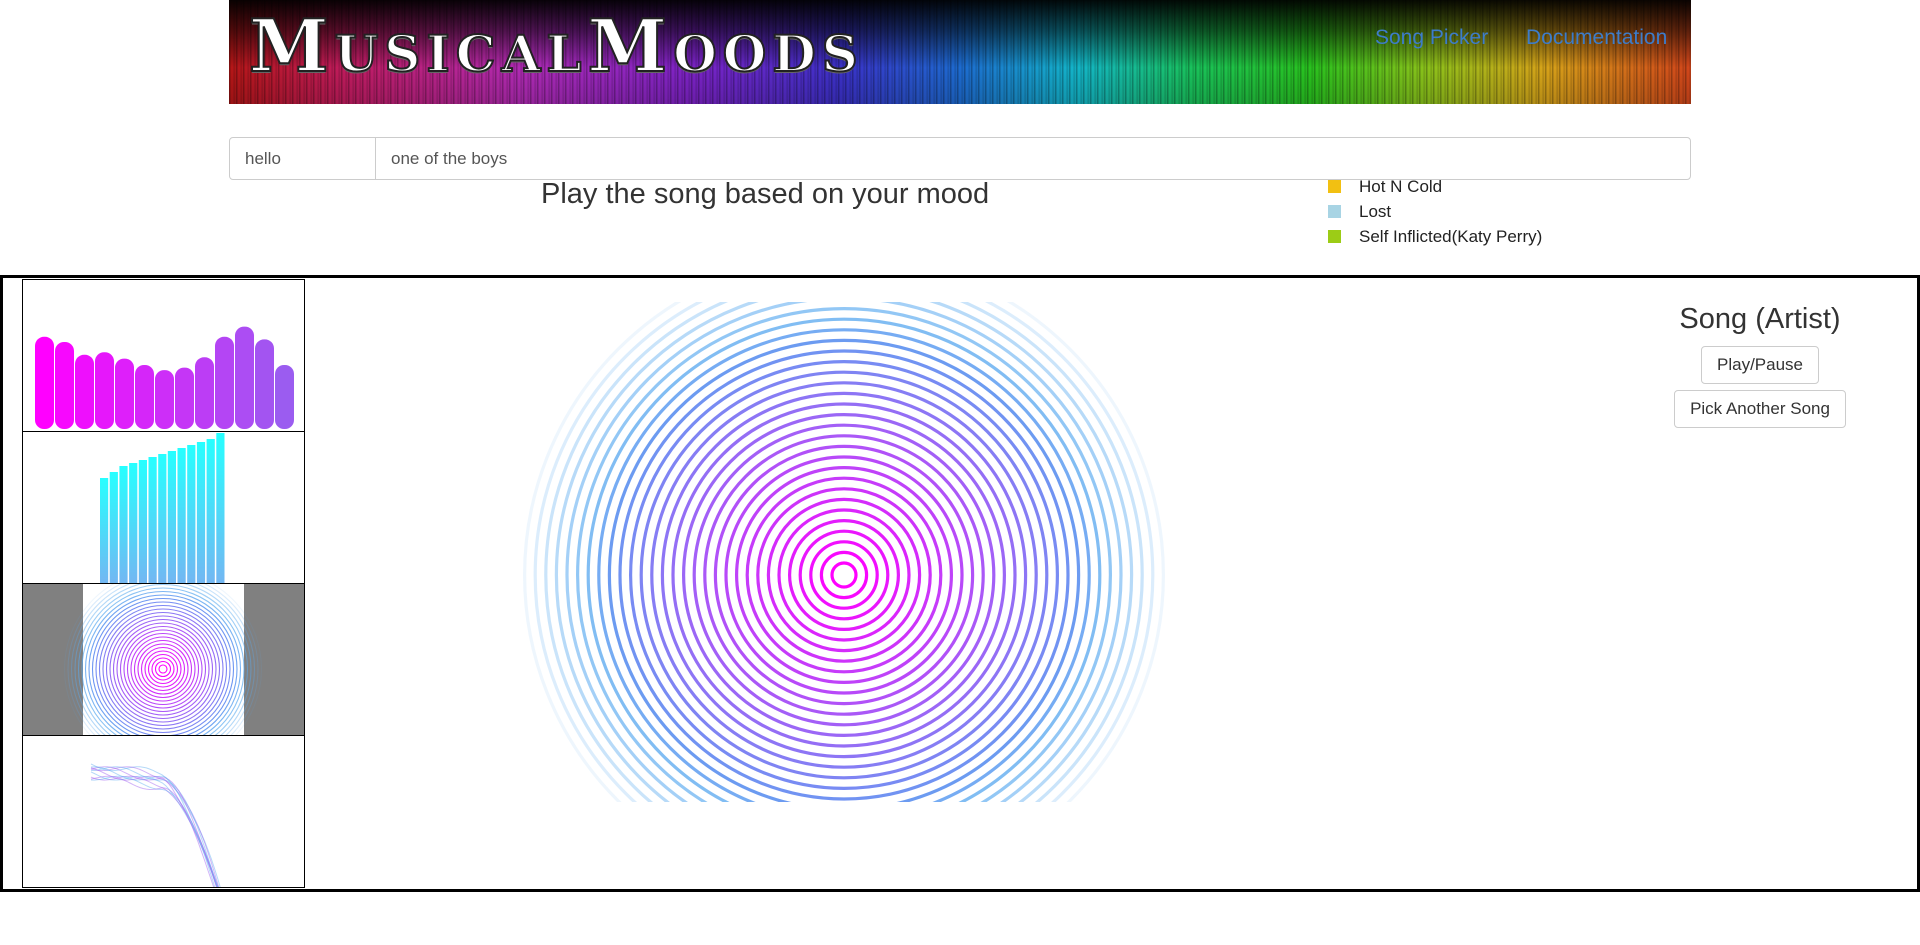 The height and width of the screenshot is (945, 1920). I want to click on nav-song-picker: Song Picker, so click(1431, 38).